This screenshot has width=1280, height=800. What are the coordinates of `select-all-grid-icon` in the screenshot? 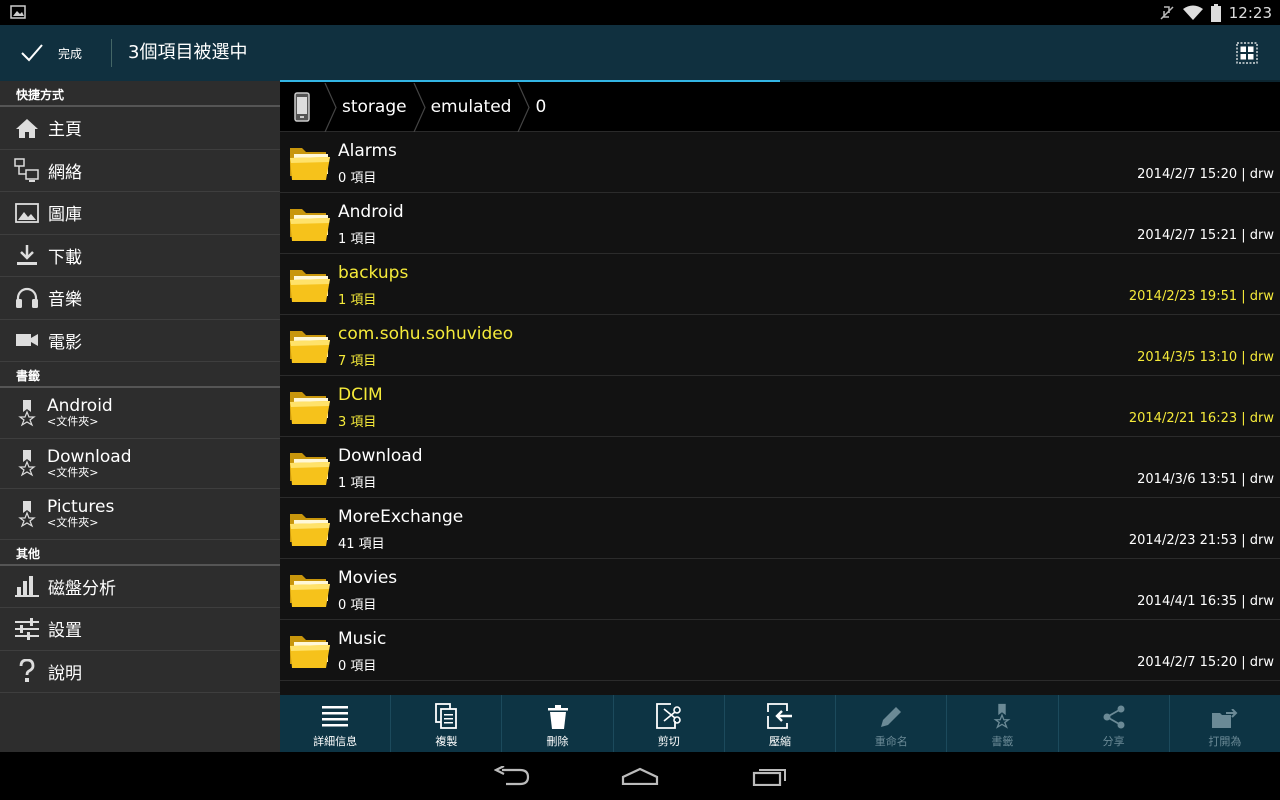 It's located at (1247, 53).